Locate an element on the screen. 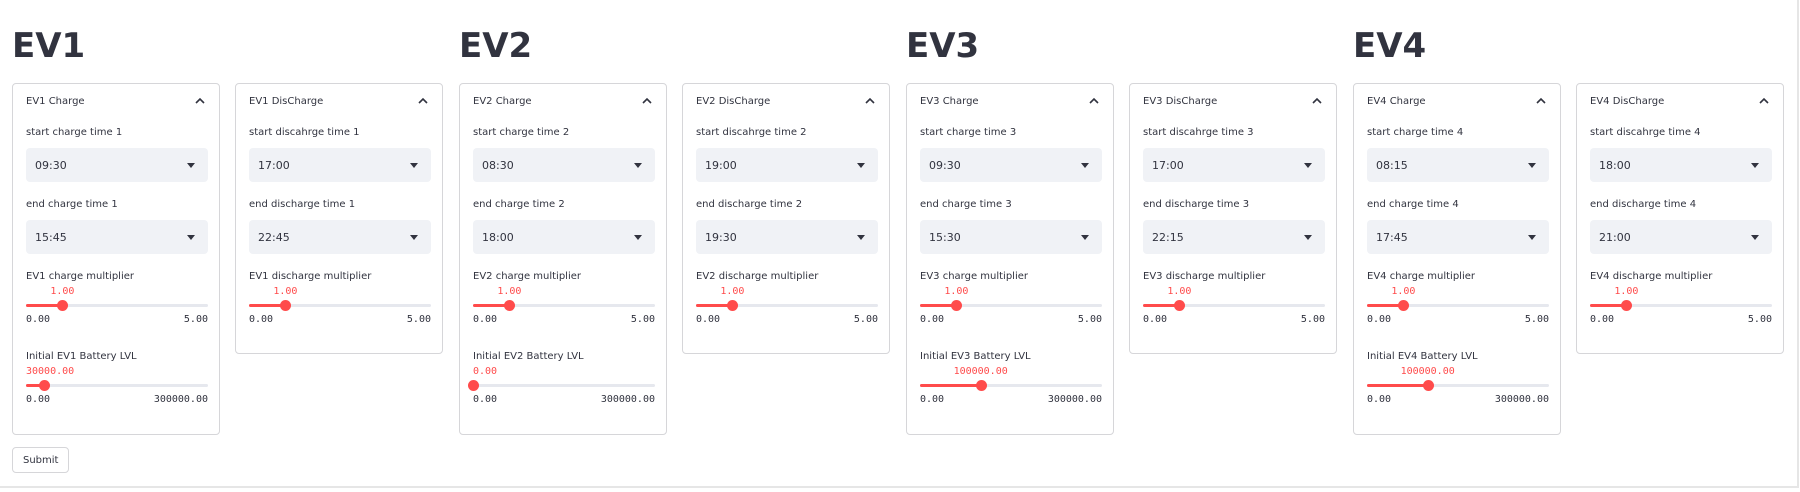 The width and height of the screenshot is (1800, 492). start-time-label: start charge time 3 is located at coordinates (968, 132).